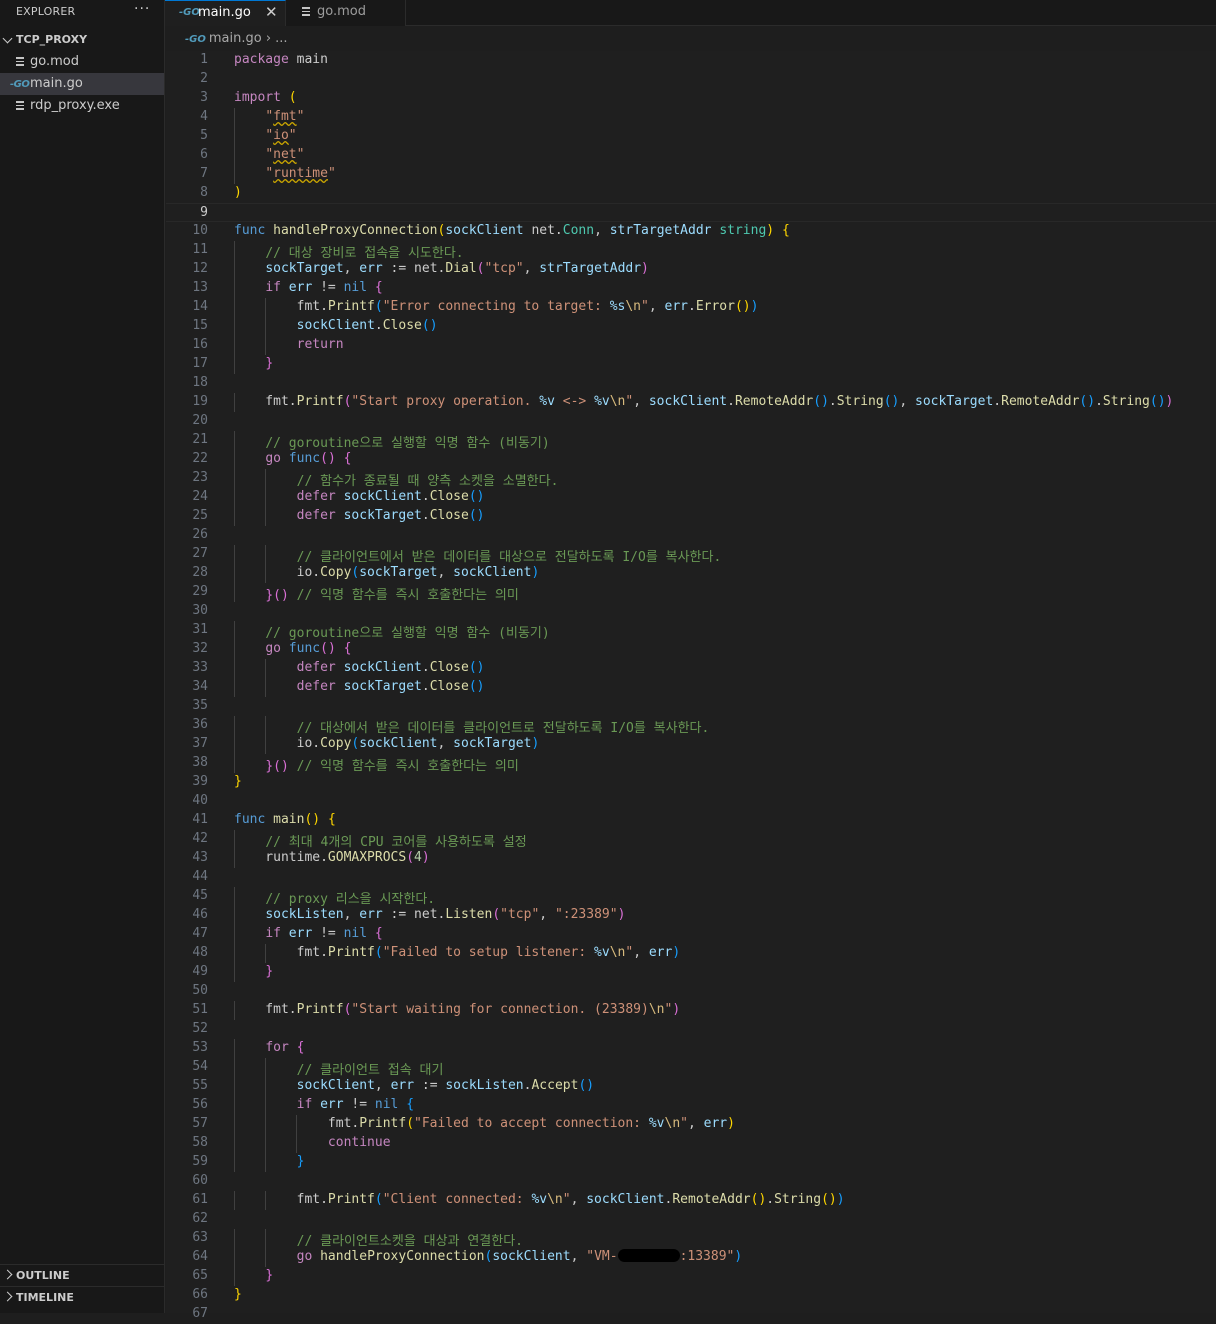 The width and height of the screenshot is (1216, 1324). Describe the element at coordinates (691, 1181) in the screenshot. I see `code-line: 60` at that location.